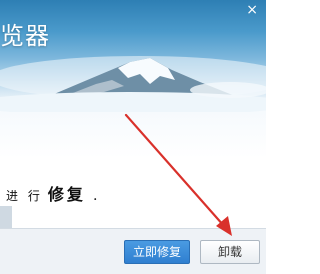 This screenshot has width=320, height=274. Describe the element at coordinates (230, 252) in the screenshot. I see `uninstall-button: 卸载` at that location.